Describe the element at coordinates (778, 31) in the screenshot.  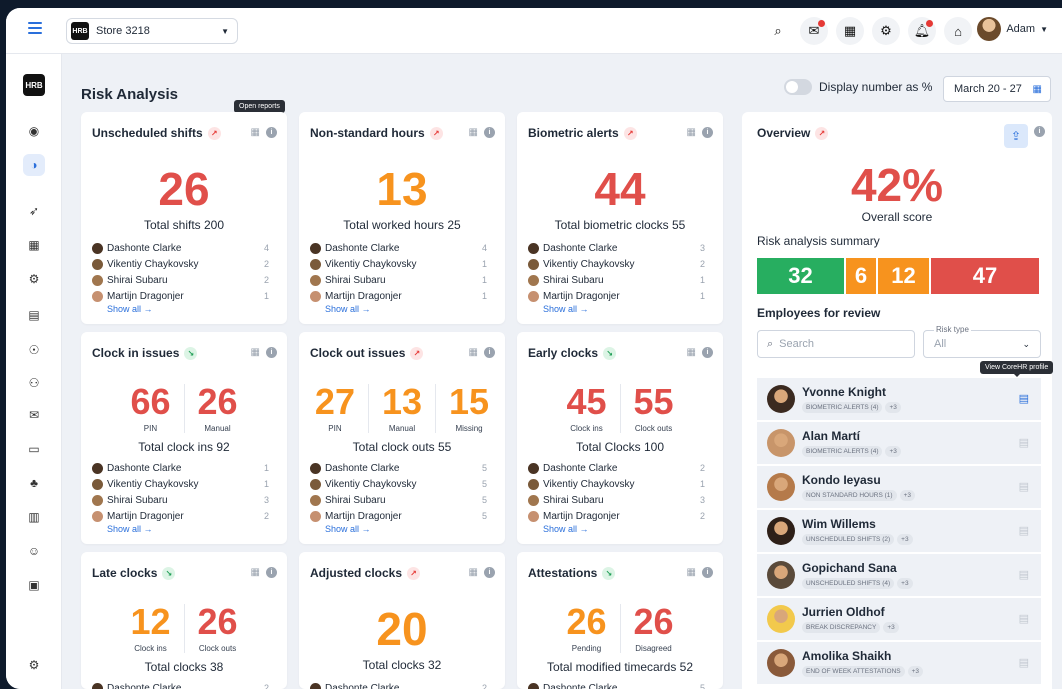
I see `search-icon: ⌕` at that location.